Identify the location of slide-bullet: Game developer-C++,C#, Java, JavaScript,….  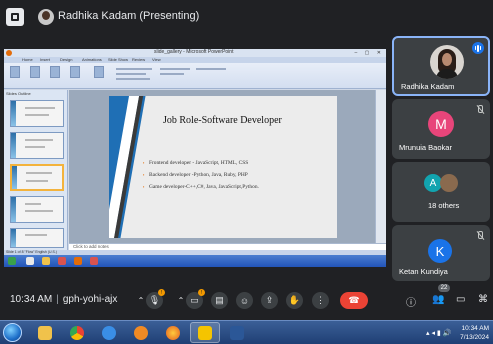
(201, 187).